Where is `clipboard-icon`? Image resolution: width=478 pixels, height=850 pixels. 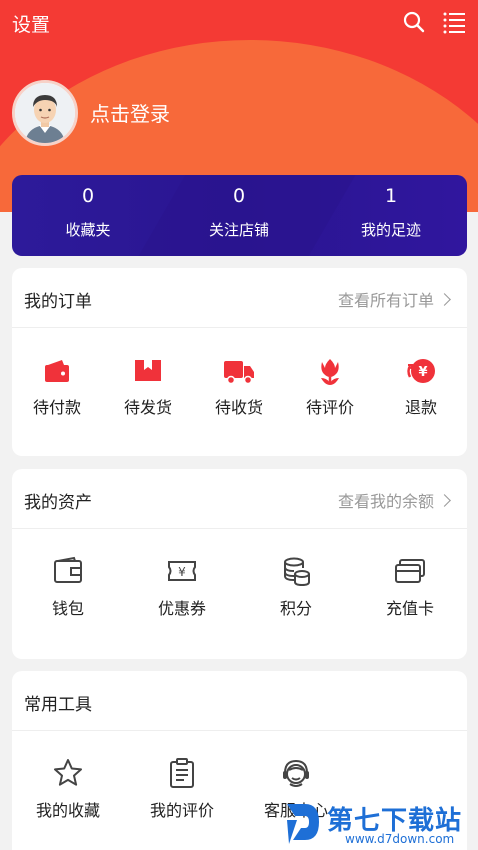 clipboard-icon is located at coordinates (182, 773).